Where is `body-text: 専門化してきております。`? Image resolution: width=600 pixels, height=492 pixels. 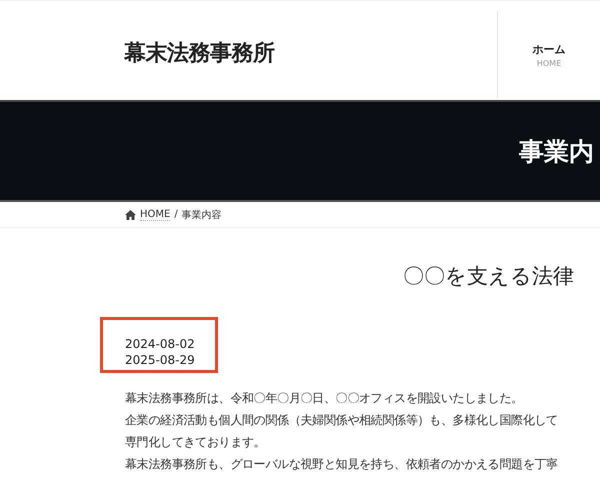
body-text: 専門化してきております。 is located at coordinates (195, 442).